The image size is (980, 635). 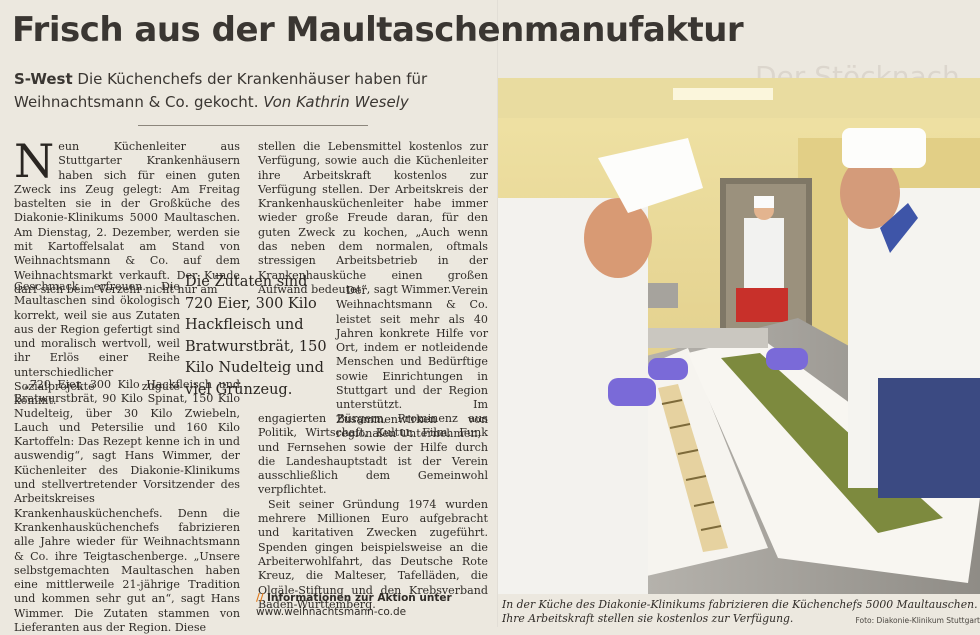 I want to click on chef-left-glove, so click(x=632, y=392).